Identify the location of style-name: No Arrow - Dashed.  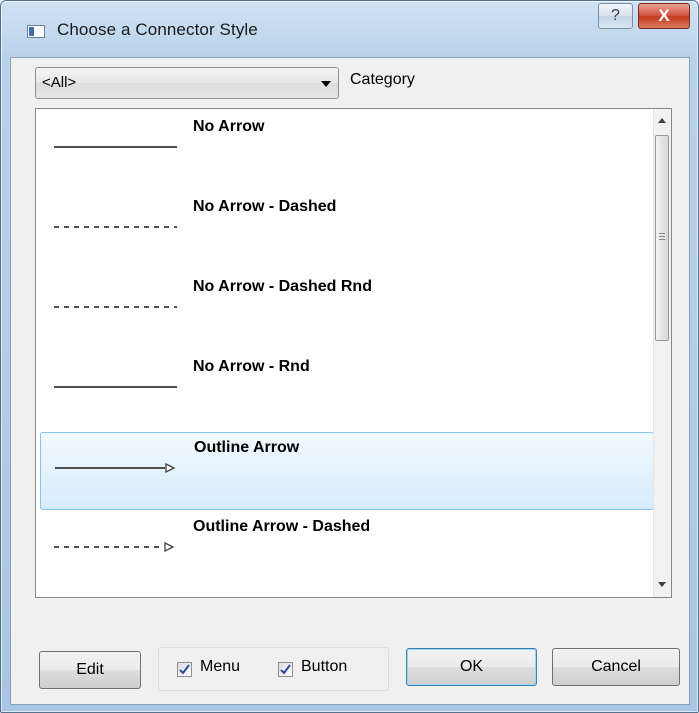
(265, 206).